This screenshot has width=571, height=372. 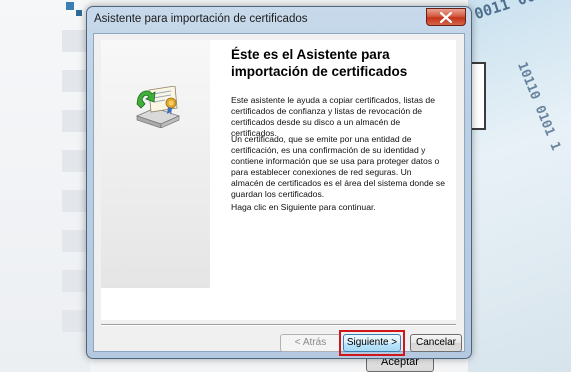 I want to click on background-digits-vertical: 10110 0101 1, so click(x=539, y=106).